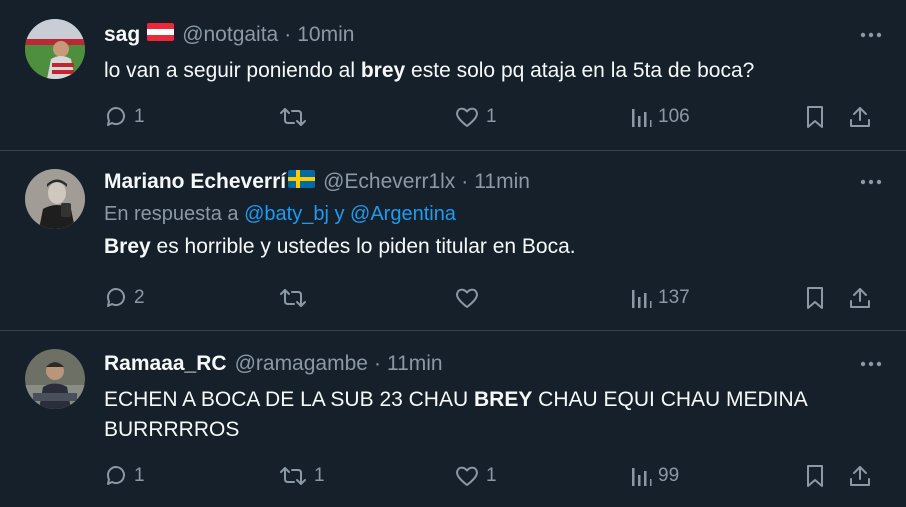 The image size is (906, 507). What do you see at coordinates (122, 35) in the screenshot?
I see `author-name: sag` at bounding box center [122, 35].